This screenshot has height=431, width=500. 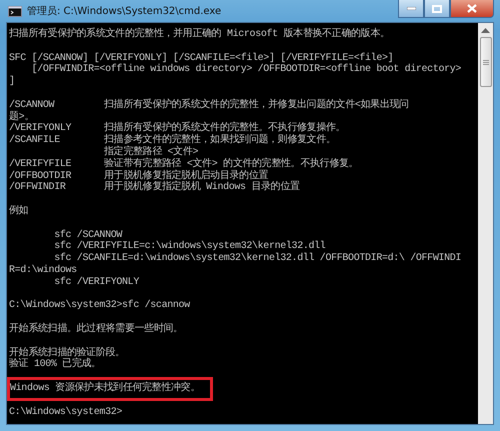 What do you see at coordinates (15, 11) in the screenshot?
I see `console-icon` at bounding box center [15, 11].